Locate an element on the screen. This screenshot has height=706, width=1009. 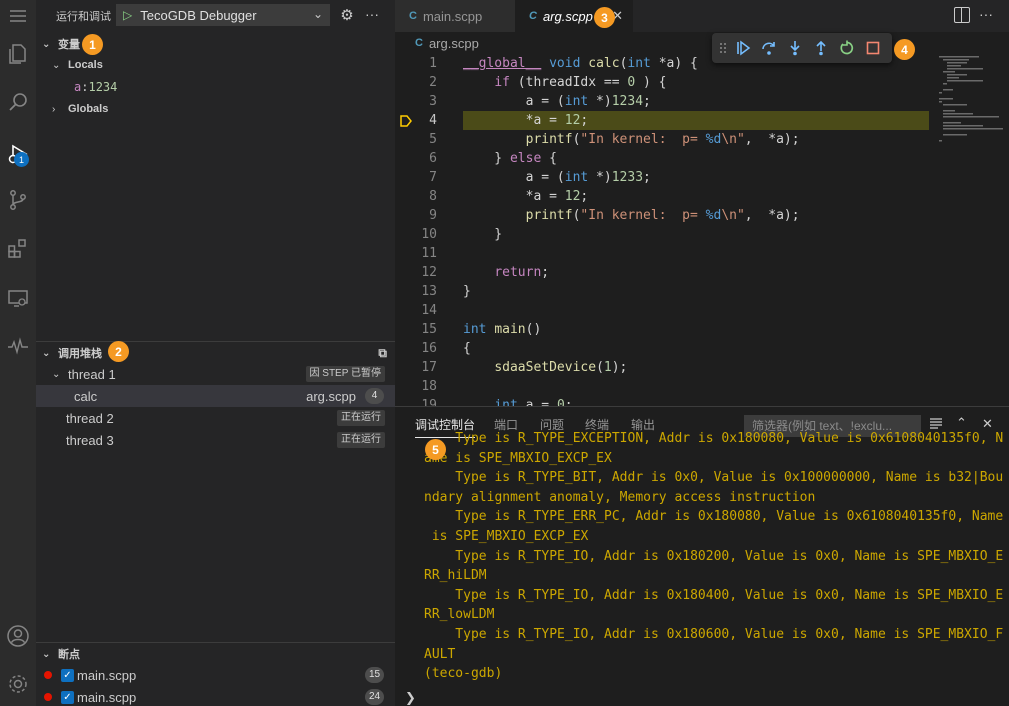
minimap is located at coordinates (972, 99).